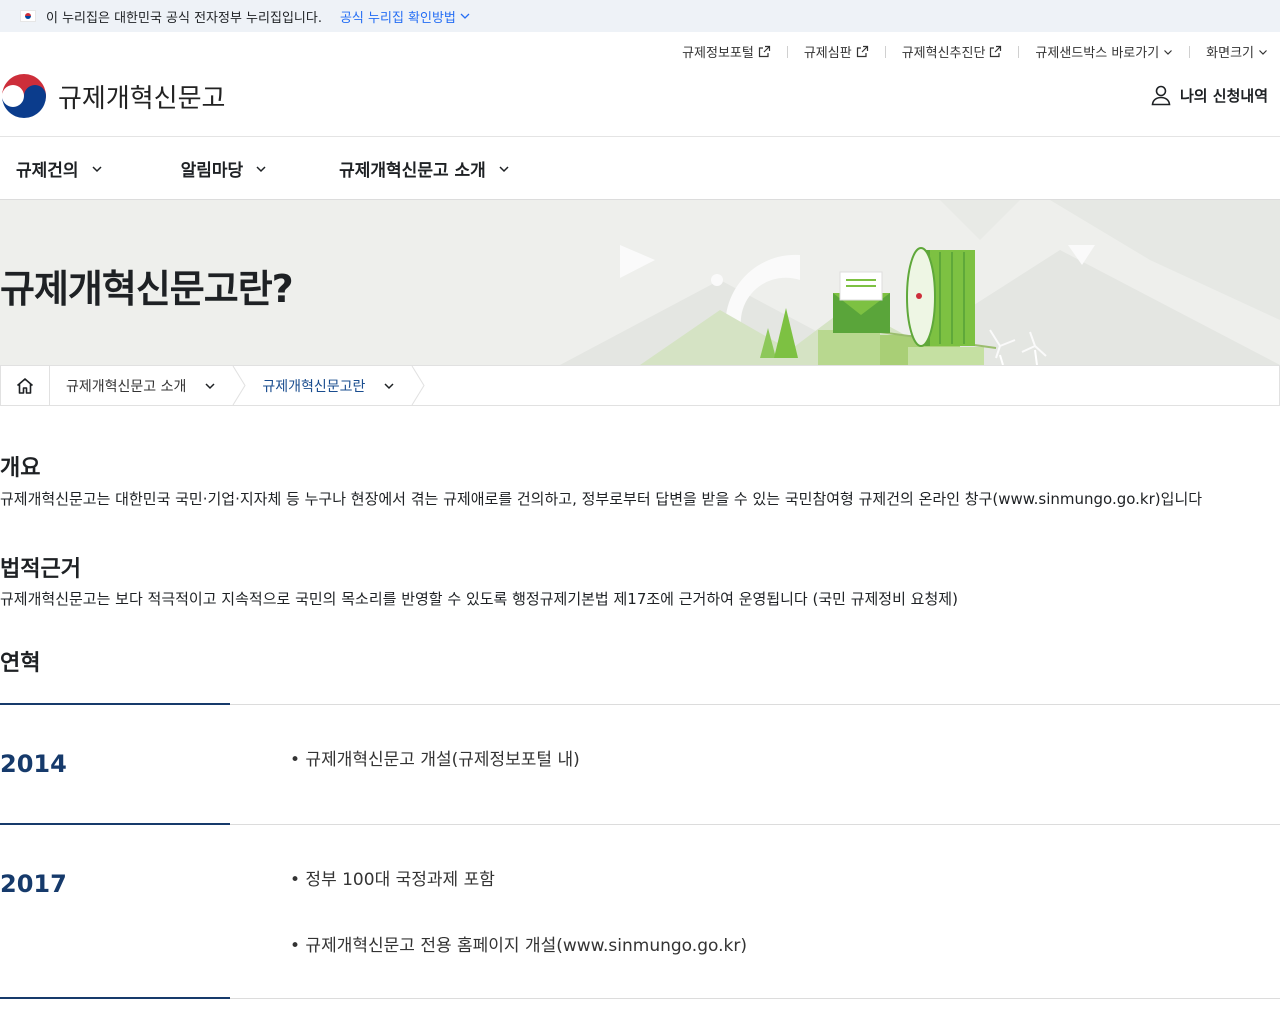 The width and height of the screenshot is (1280, 1024). What do you see at coordinates (397, 18) in the screenshot?
I see `gov-verify-link-label: 공식 누리집 확인방법` at bounding box center [397, 18].